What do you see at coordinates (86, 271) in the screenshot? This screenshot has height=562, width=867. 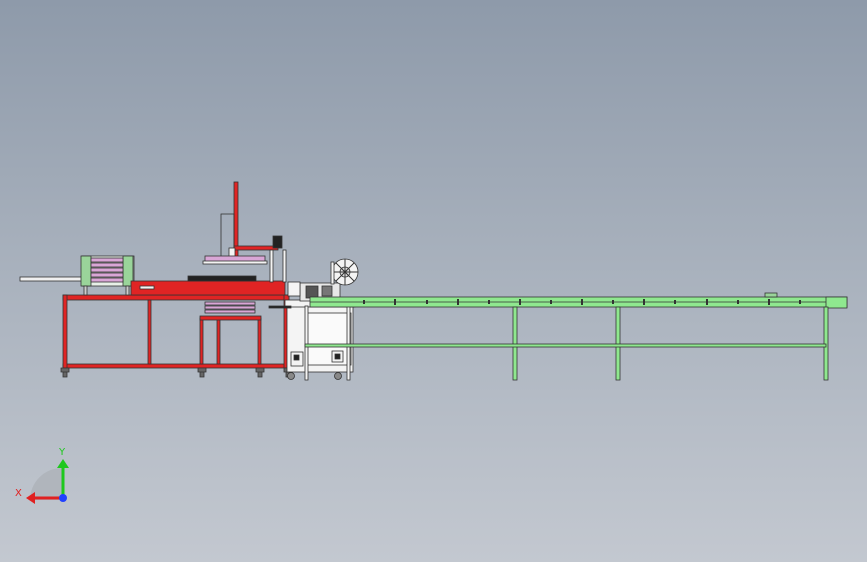 I see `feeder-plate` at bounding box center [86, 271].